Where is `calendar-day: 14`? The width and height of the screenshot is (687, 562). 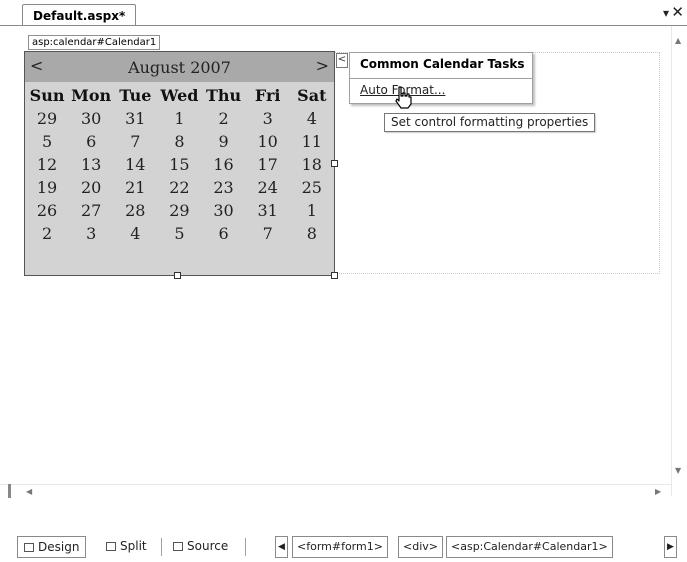 calendar-day: 14 is located at coordinates (135, 164).